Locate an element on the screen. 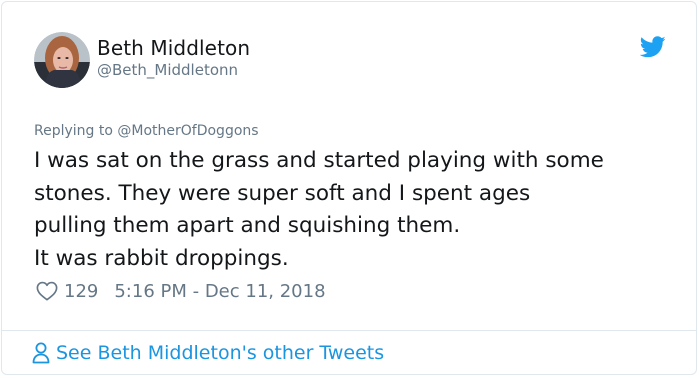 This screenshot has width=700, height=378. twitter-bird-icon is located at coordinates (653, 47).